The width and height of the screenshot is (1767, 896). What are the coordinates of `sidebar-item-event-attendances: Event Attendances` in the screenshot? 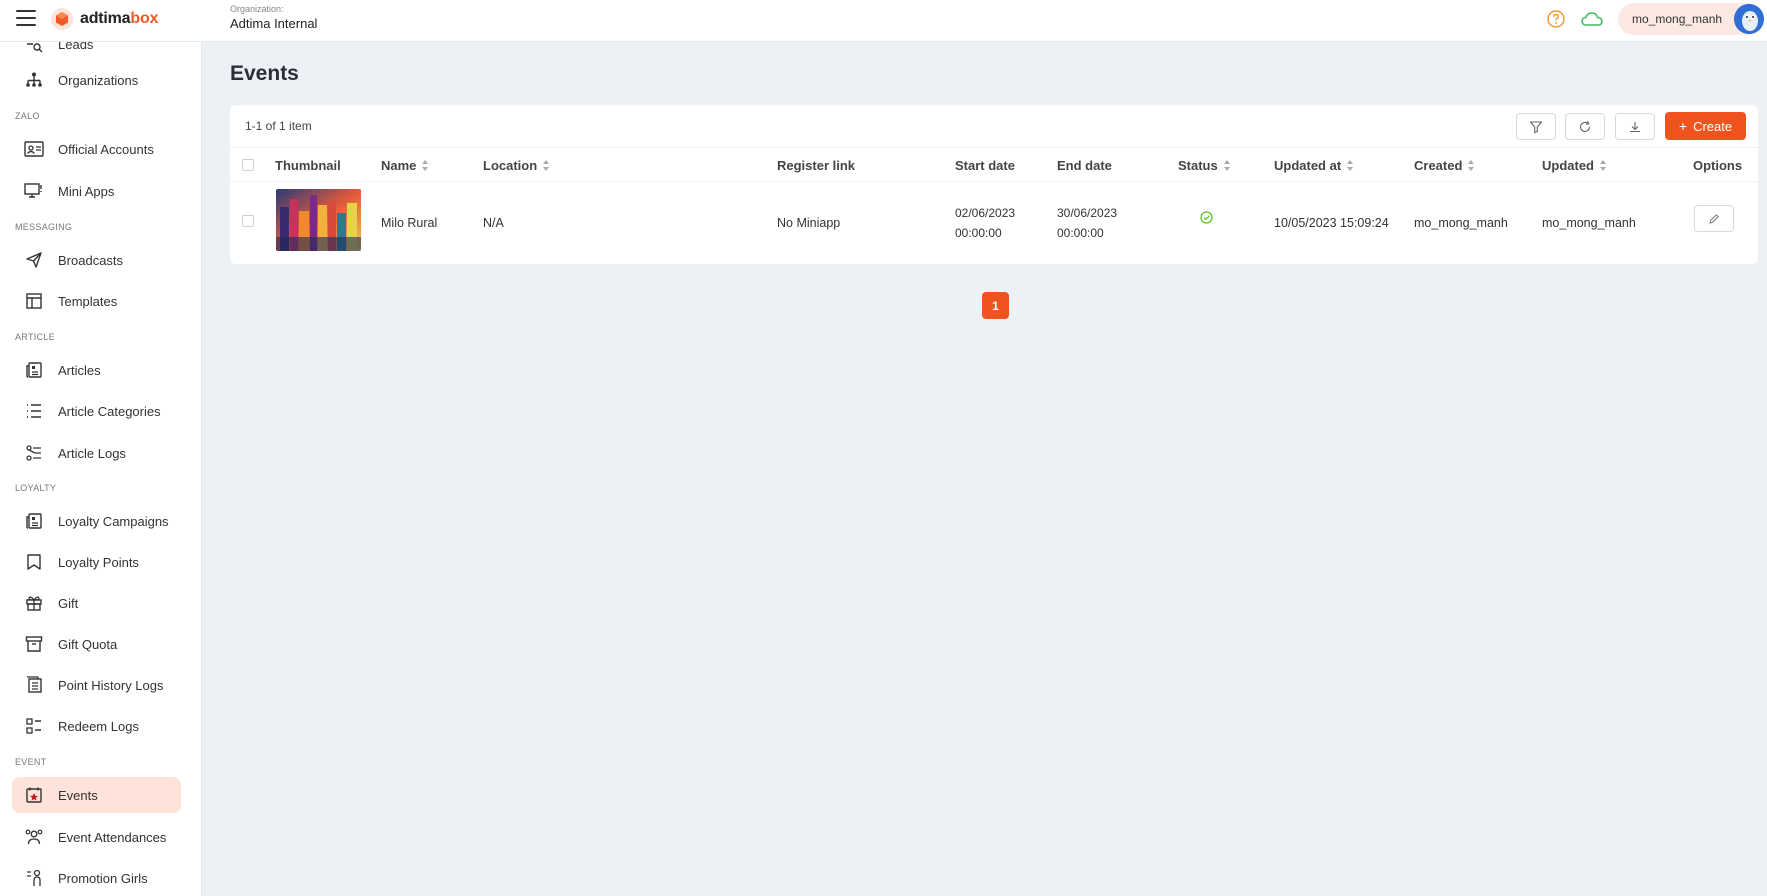 It's located at (96, 837).